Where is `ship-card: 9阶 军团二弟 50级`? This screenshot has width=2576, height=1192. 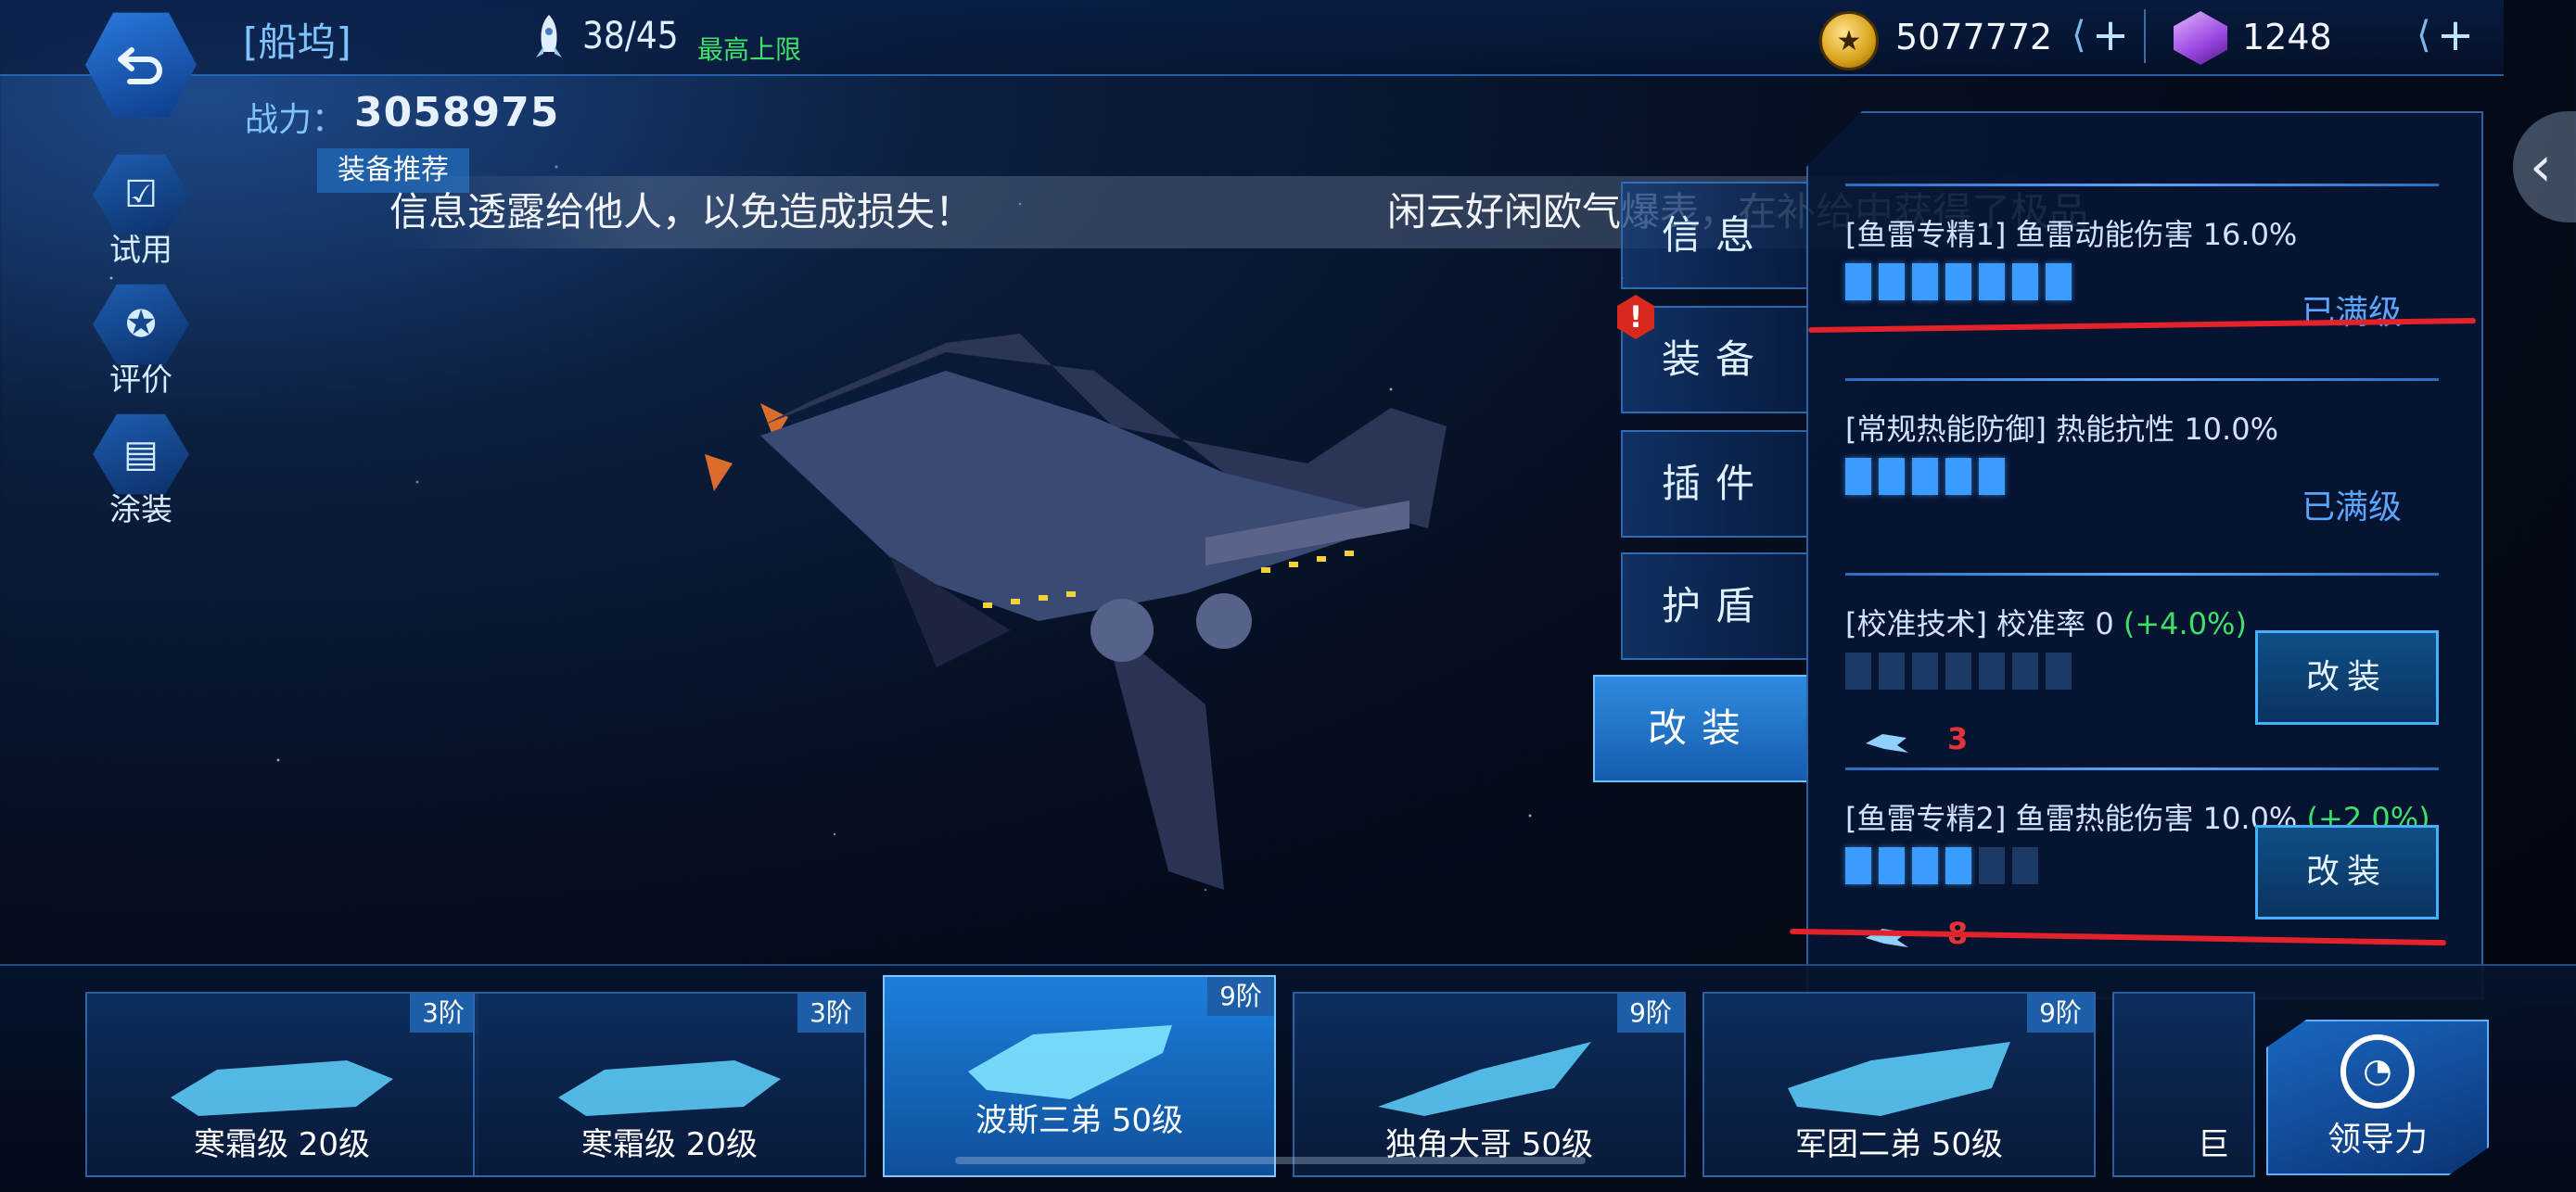 ship-card: 9阶 军团二弟 50级 is located at coordinates (1899, 1084).